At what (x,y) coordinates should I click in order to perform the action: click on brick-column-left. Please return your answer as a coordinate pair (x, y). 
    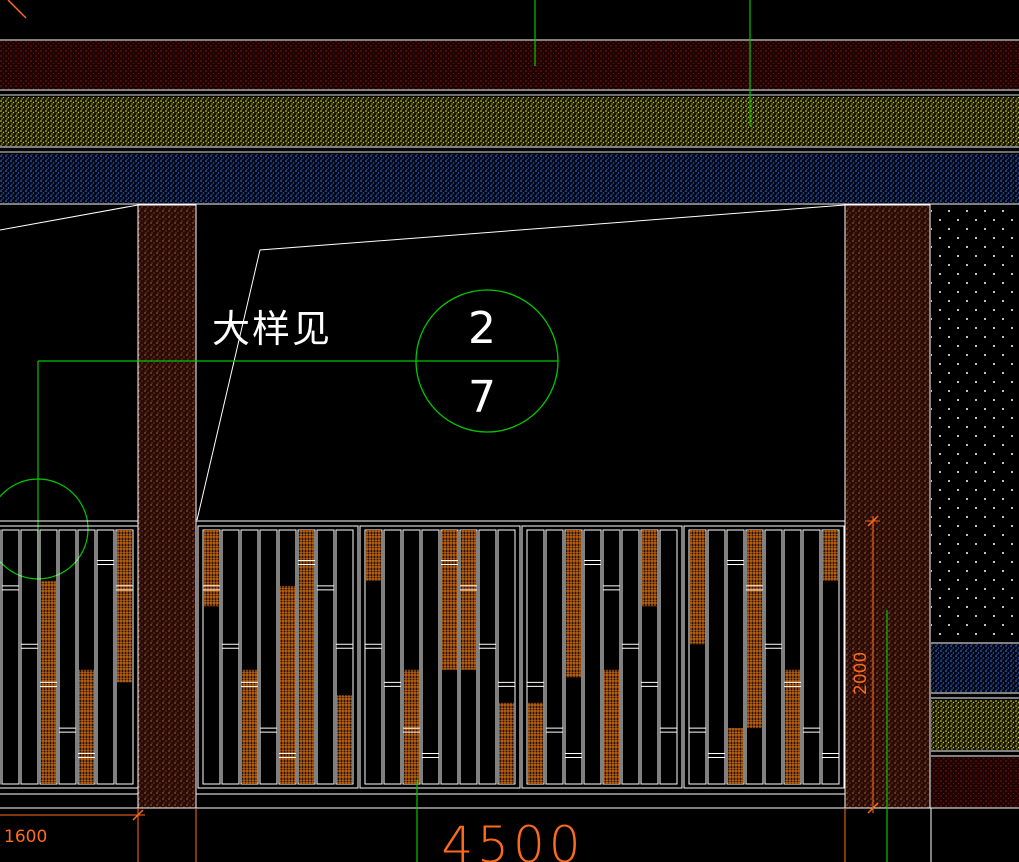
    Looking at the image, I should click on (167, 506).